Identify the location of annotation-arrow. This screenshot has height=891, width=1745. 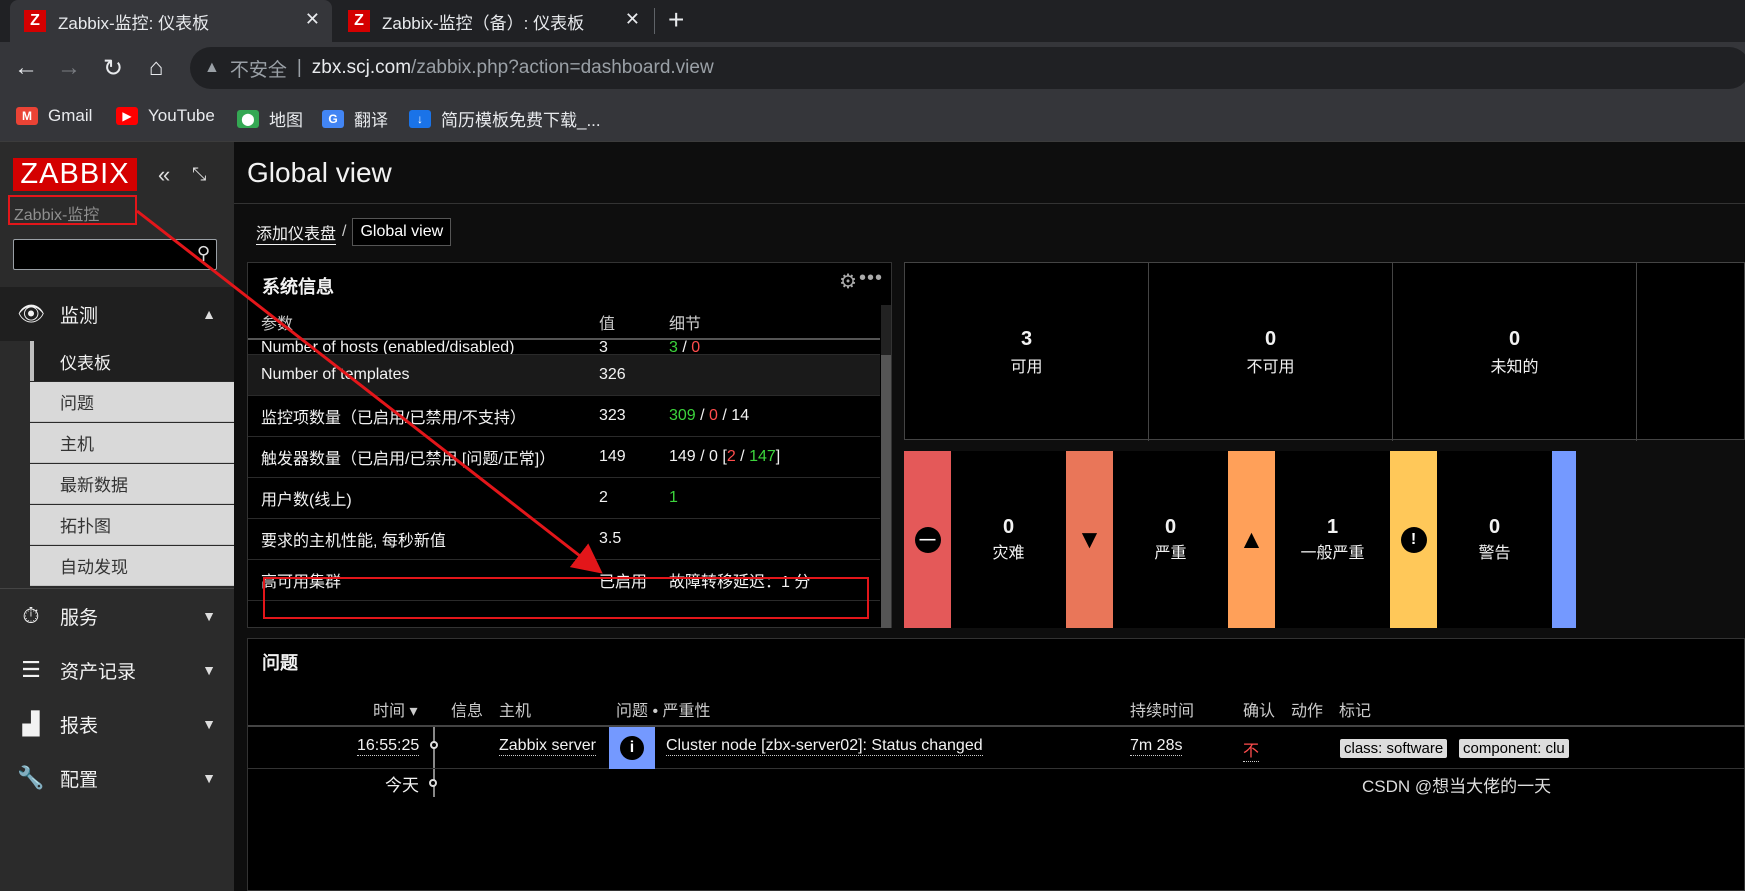
(369, 391).